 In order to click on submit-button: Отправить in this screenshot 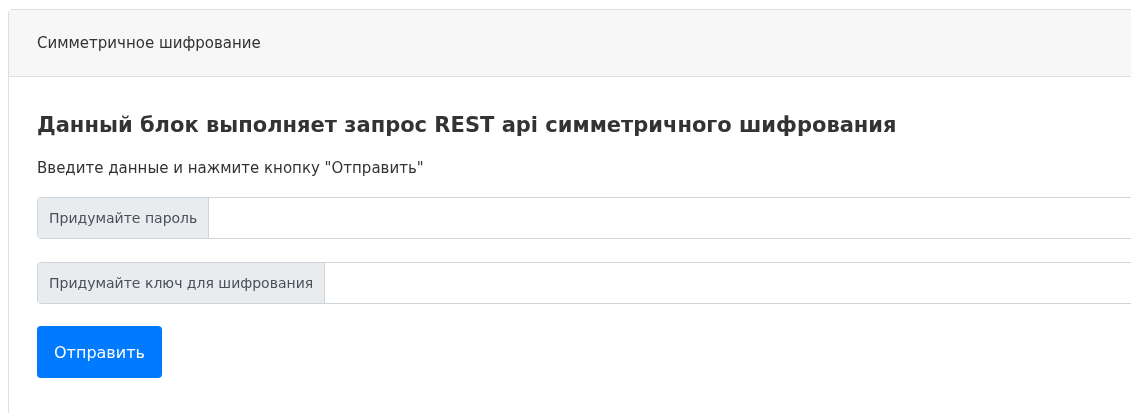, I will do `click(99, 352)`.